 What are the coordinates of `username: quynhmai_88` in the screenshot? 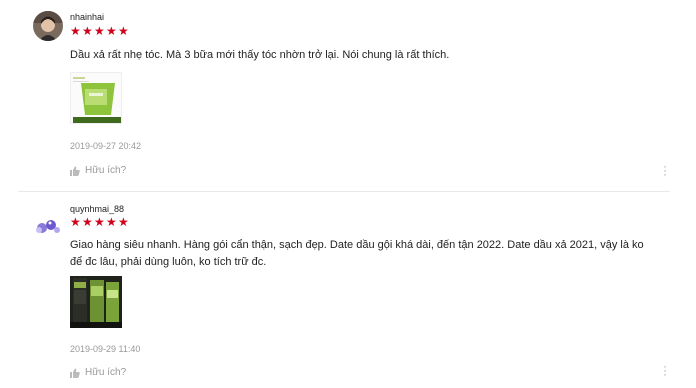 It's located at (97, 209).